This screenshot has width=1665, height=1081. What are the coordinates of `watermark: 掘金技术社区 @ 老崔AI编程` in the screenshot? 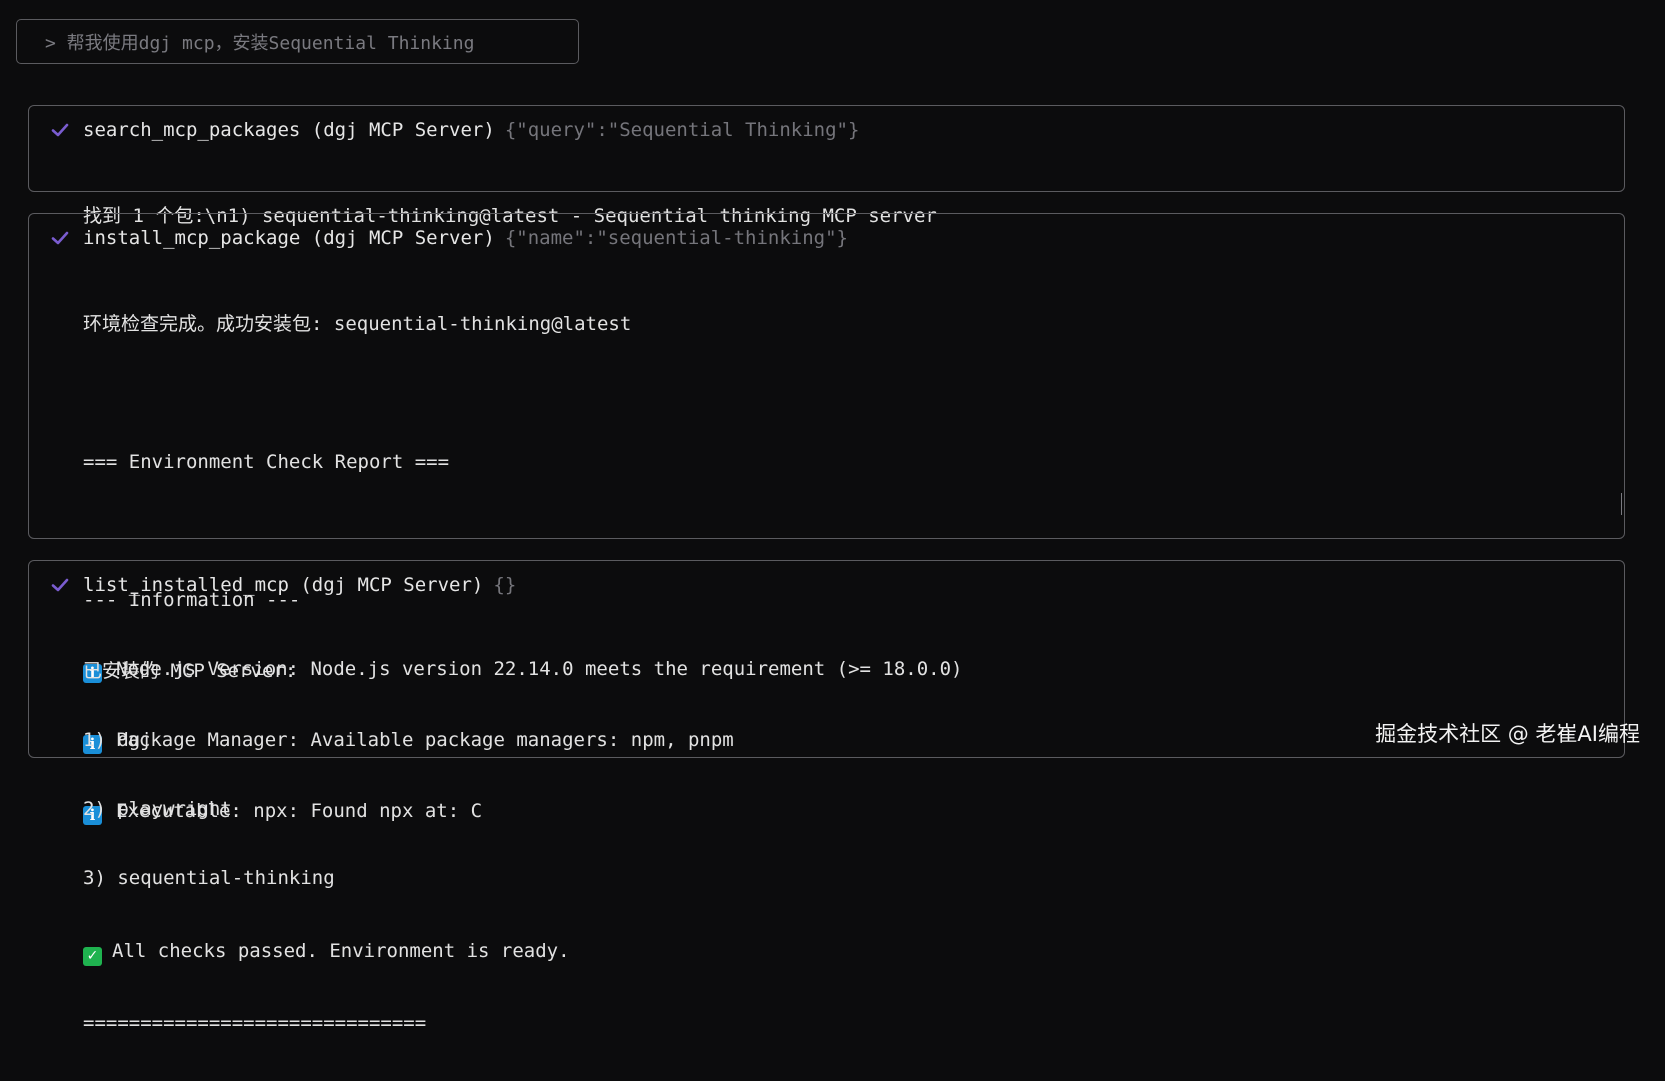 It's located at (1507, 734).